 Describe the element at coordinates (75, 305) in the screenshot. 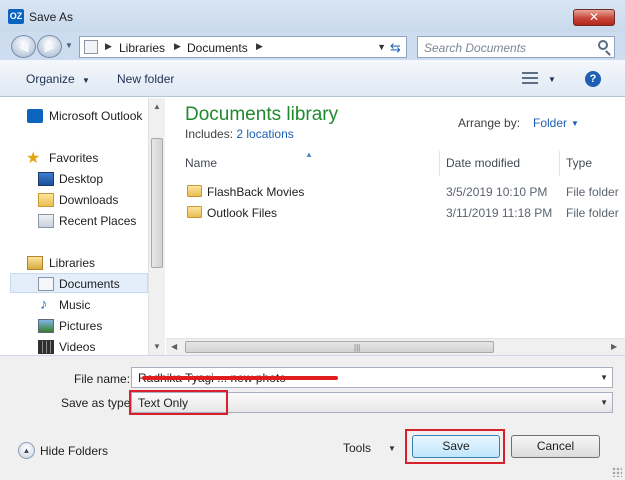

I see `nav-label: Music` at that location.